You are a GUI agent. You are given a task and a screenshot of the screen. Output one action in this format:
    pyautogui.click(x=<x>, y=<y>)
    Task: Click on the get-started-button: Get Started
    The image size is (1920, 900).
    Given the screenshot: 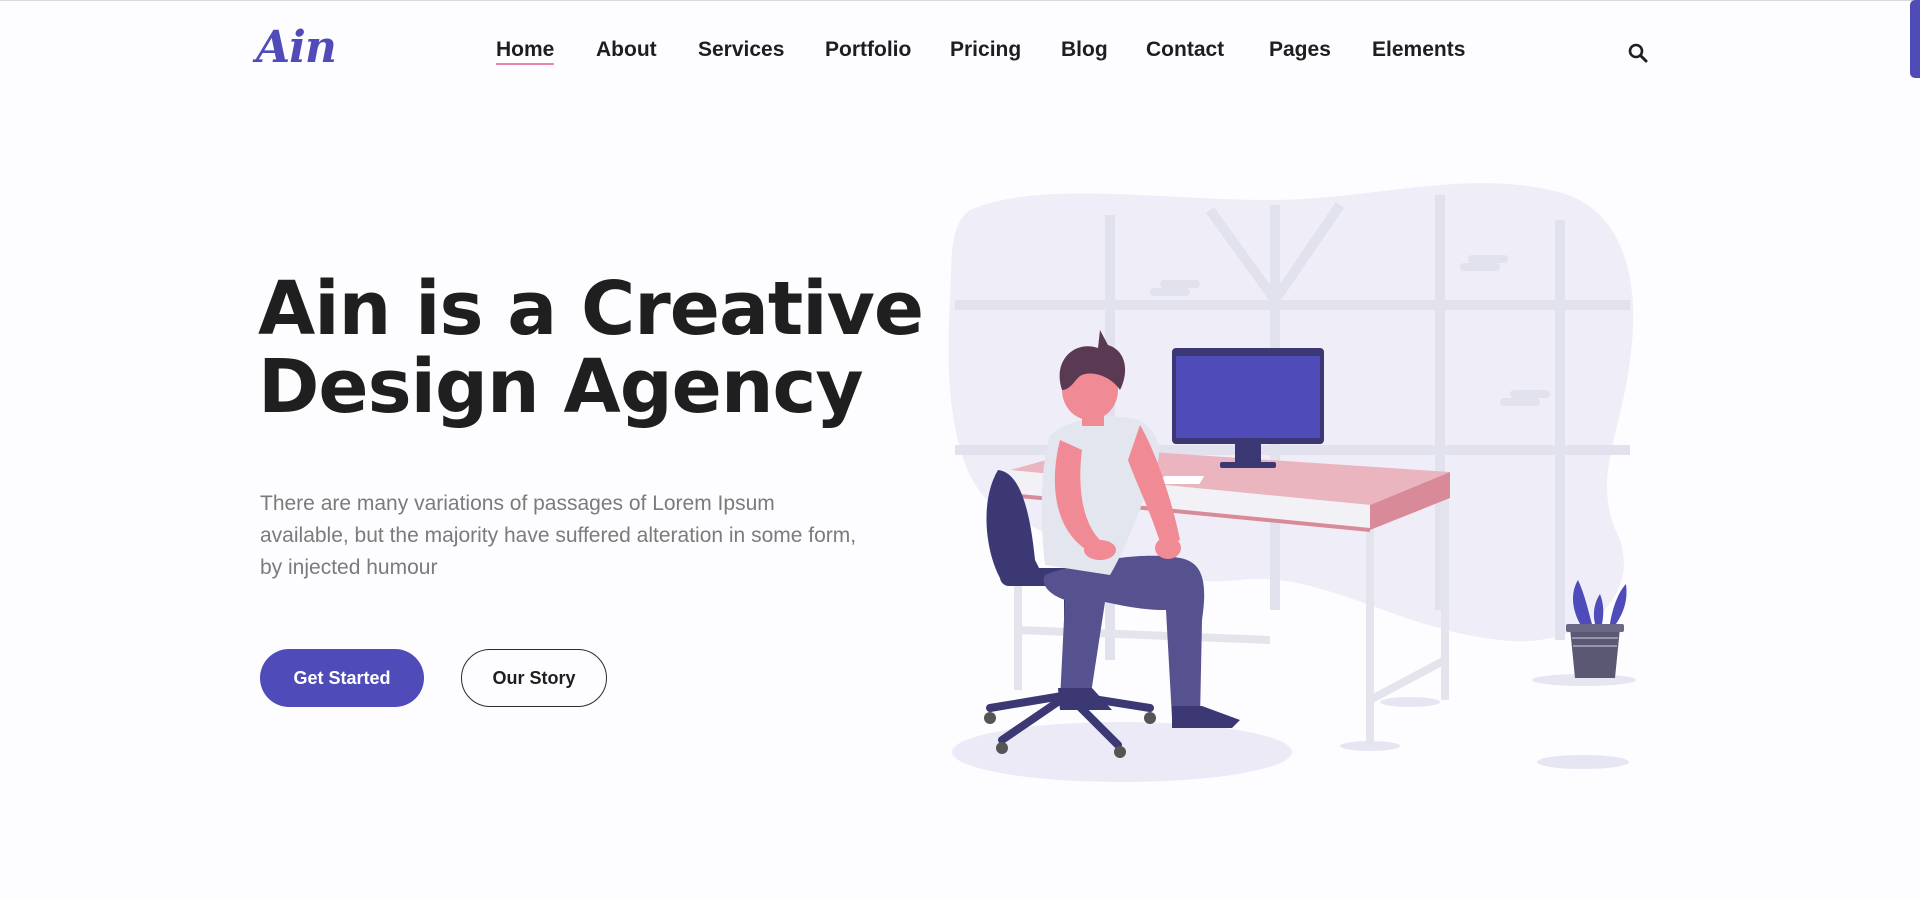 What is the action you would take?
    pyautogui.click(x=342, y=678)
    